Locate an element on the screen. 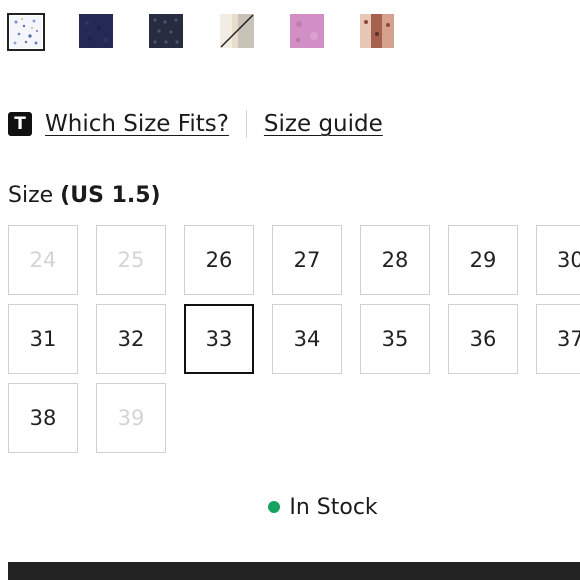  in-stock-dot-icon is located at coordinates (274, 507).